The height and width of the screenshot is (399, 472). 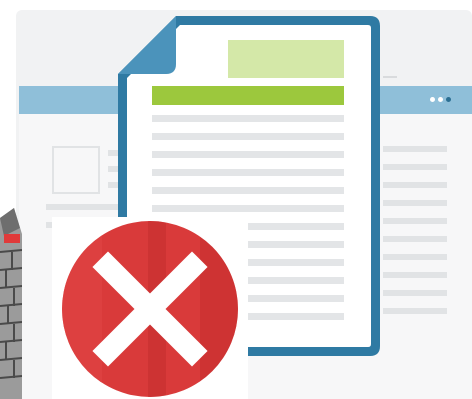 What do you see at coordinates (12, 238) in the screenshot?
I see `brick-accent` at bounding box center [12, 238].